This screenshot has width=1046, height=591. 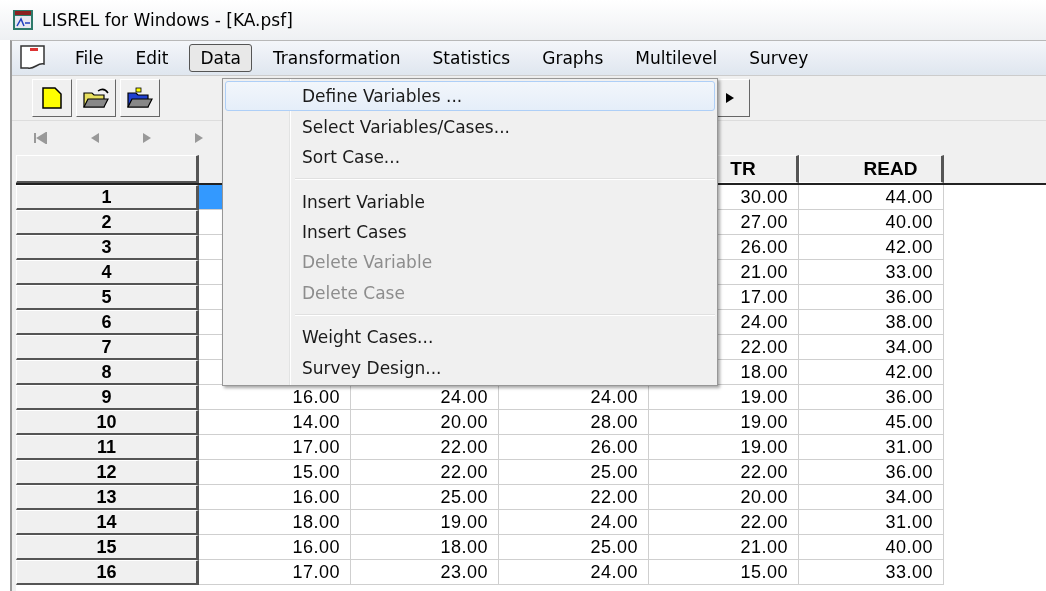 What do you see at coordinates (107, 197) in the screenshot?
I see `row-header: 1` at bounding box center [107, 197].